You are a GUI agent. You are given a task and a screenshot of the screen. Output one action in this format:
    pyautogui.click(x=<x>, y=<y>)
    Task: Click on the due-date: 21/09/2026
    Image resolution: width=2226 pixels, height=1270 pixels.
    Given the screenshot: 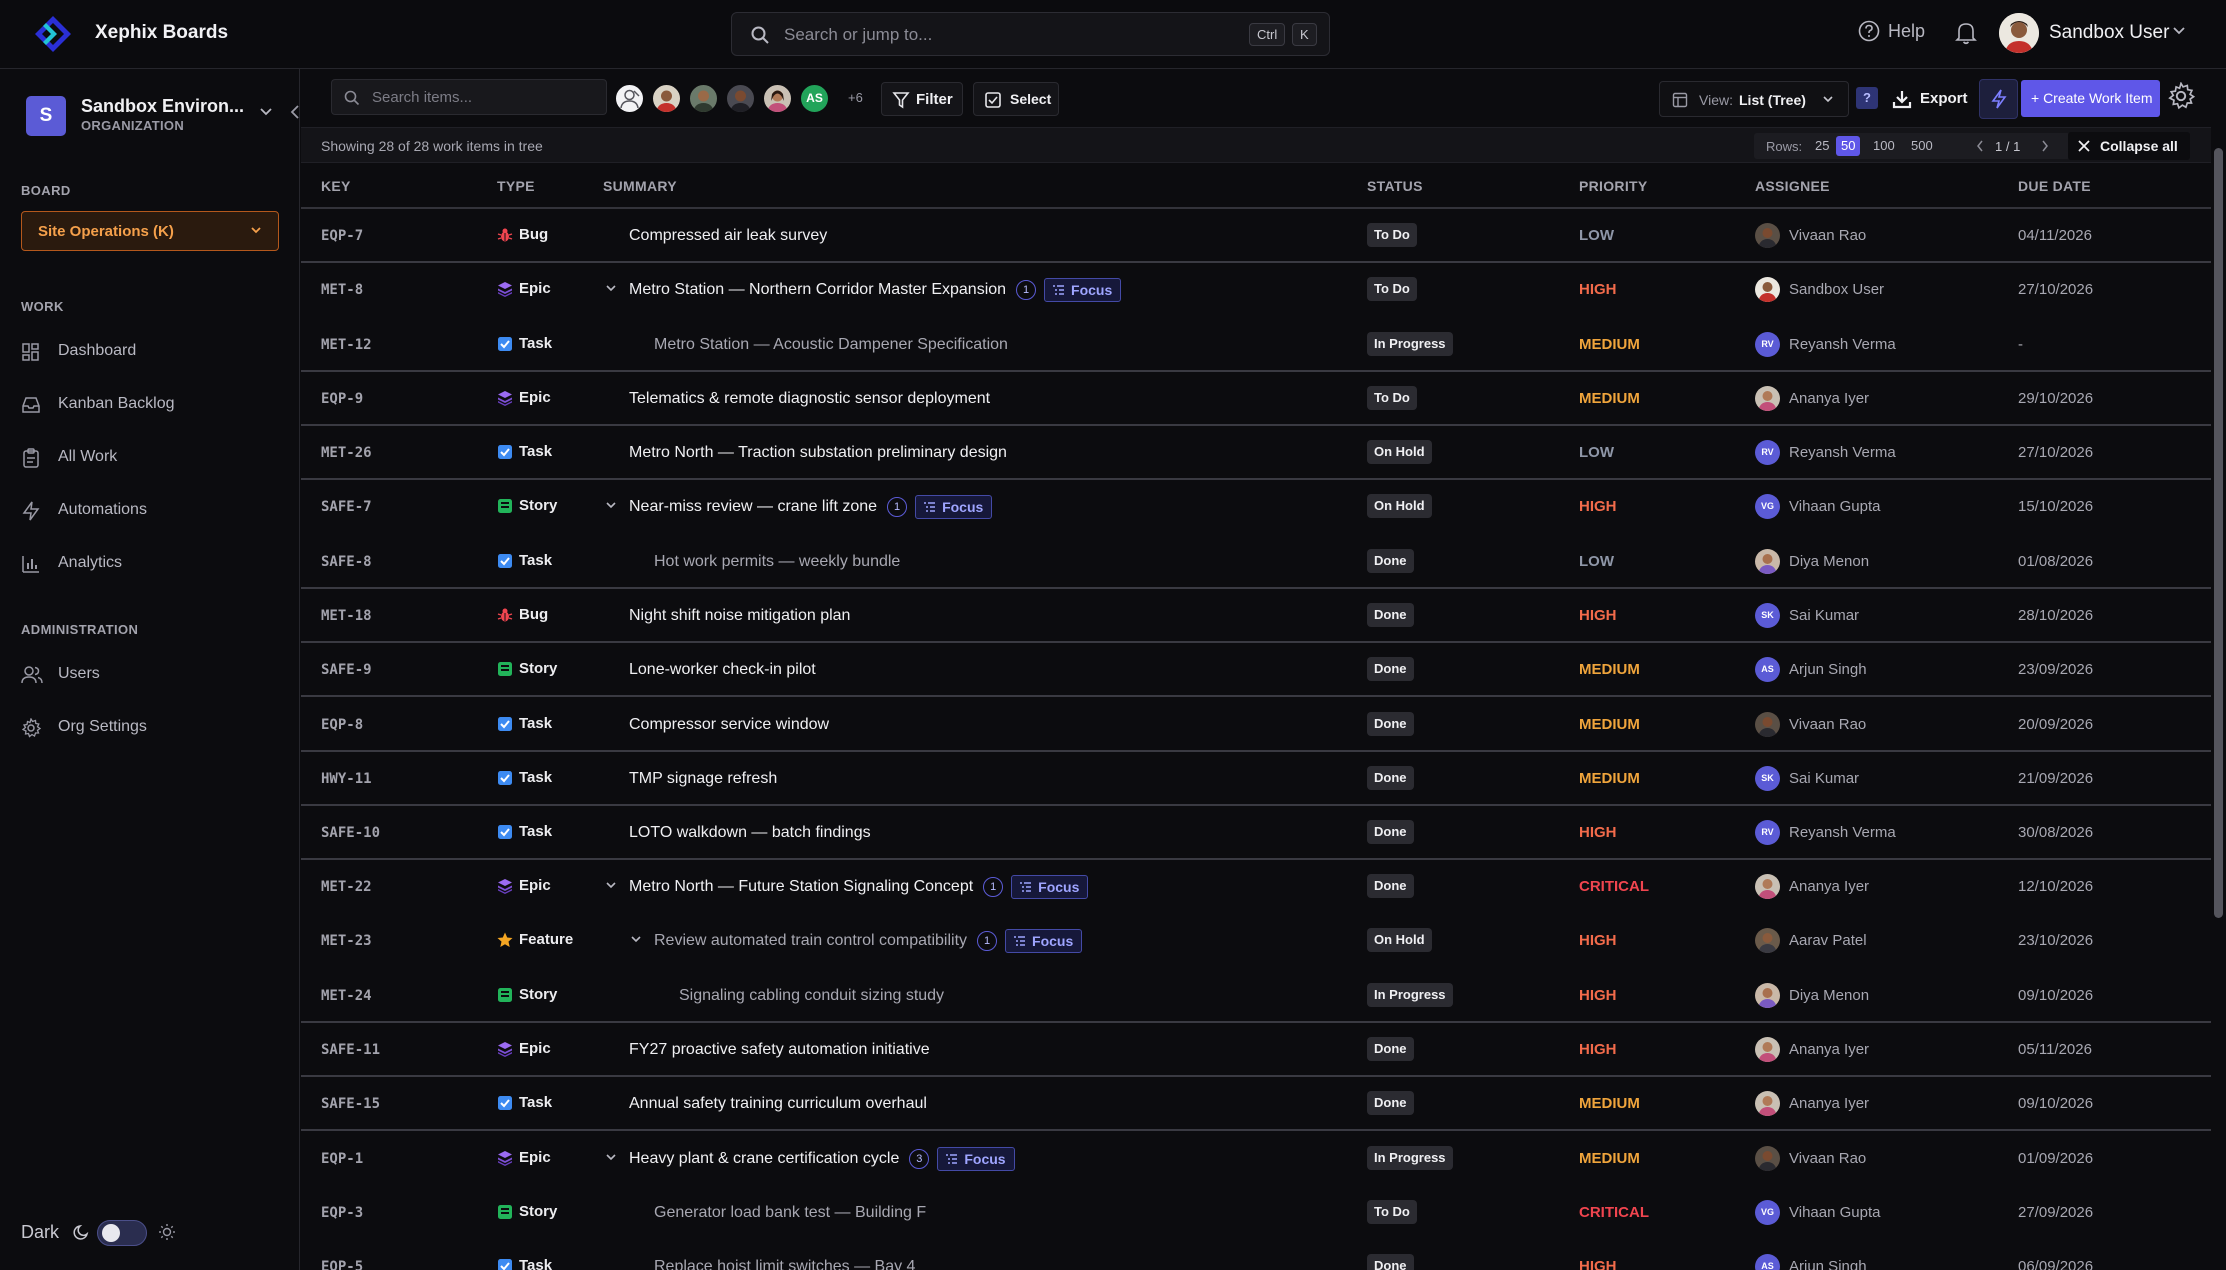 What is the action you would take?
    pyautogui.click(x=2055, y=778)
    